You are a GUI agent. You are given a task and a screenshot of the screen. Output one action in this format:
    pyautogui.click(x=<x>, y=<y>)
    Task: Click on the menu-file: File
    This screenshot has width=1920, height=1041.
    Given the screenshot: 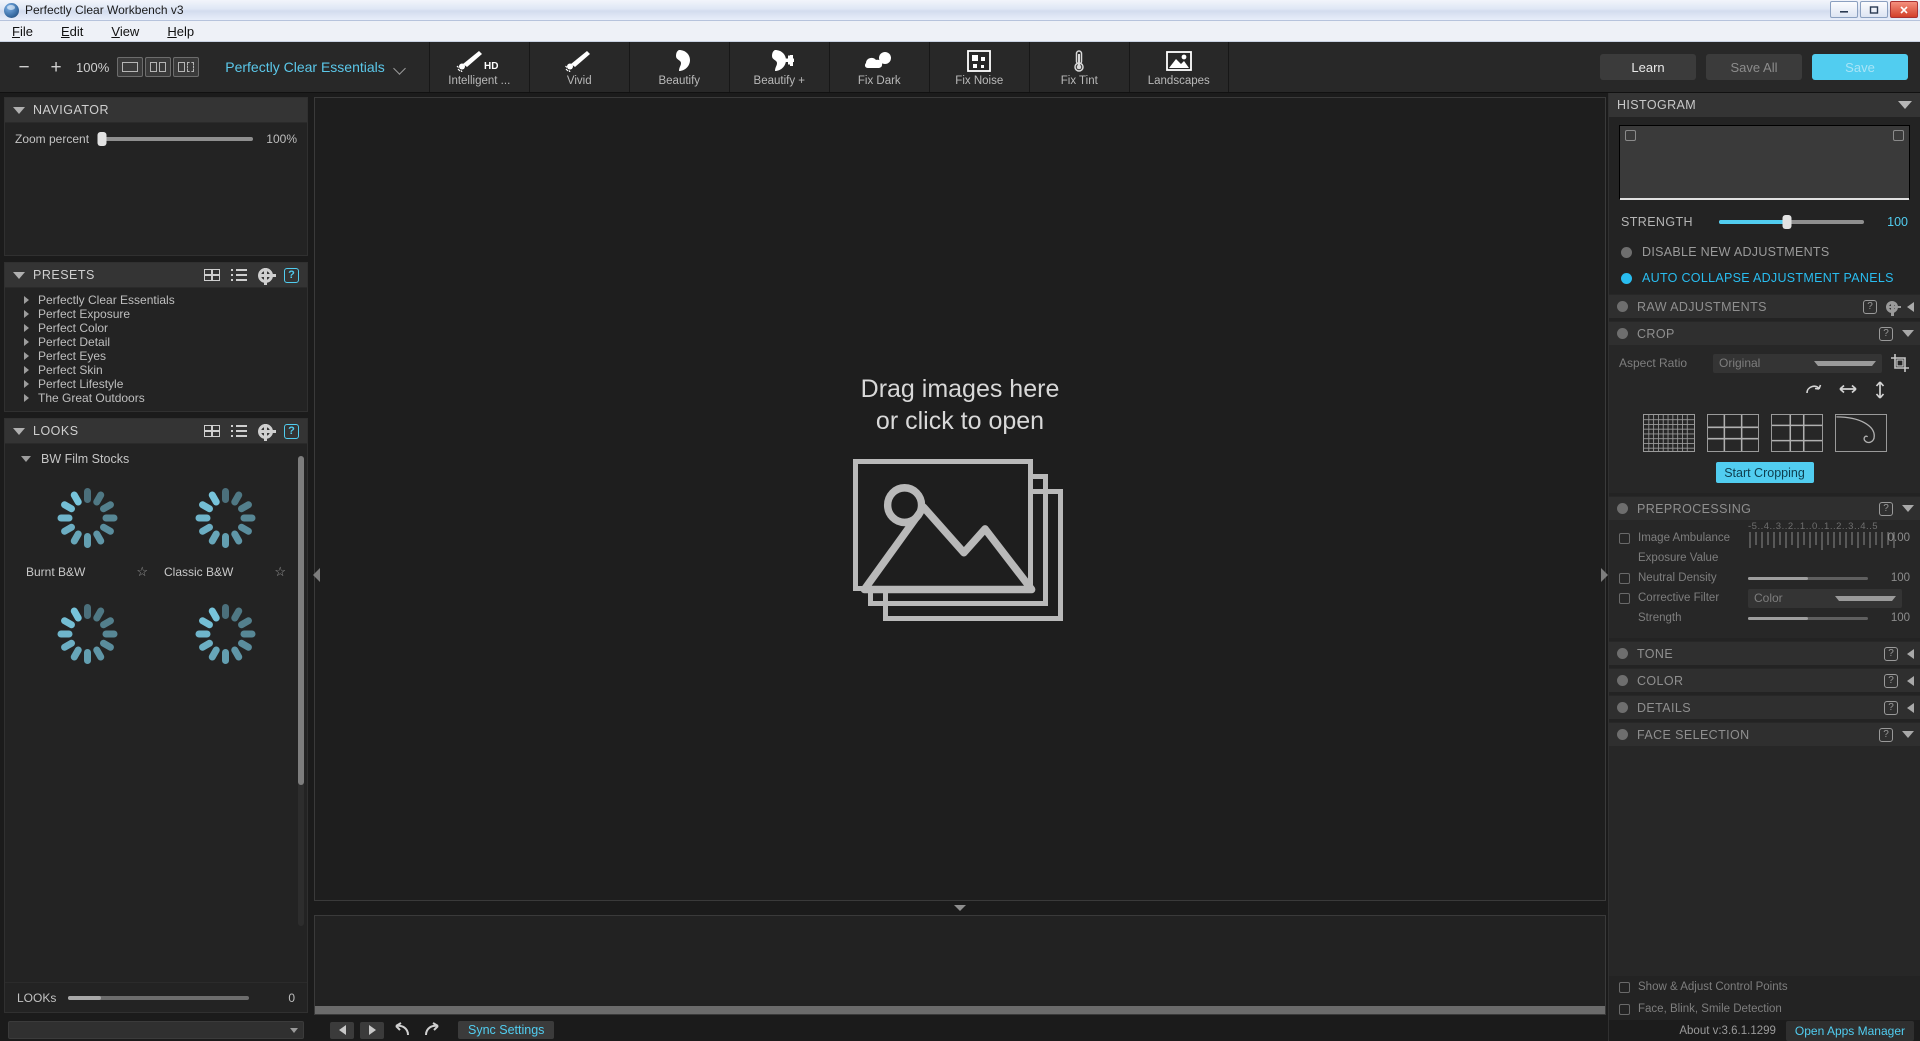 What is the action you would take?
    pyautogui.click(x=22, y=31)
    